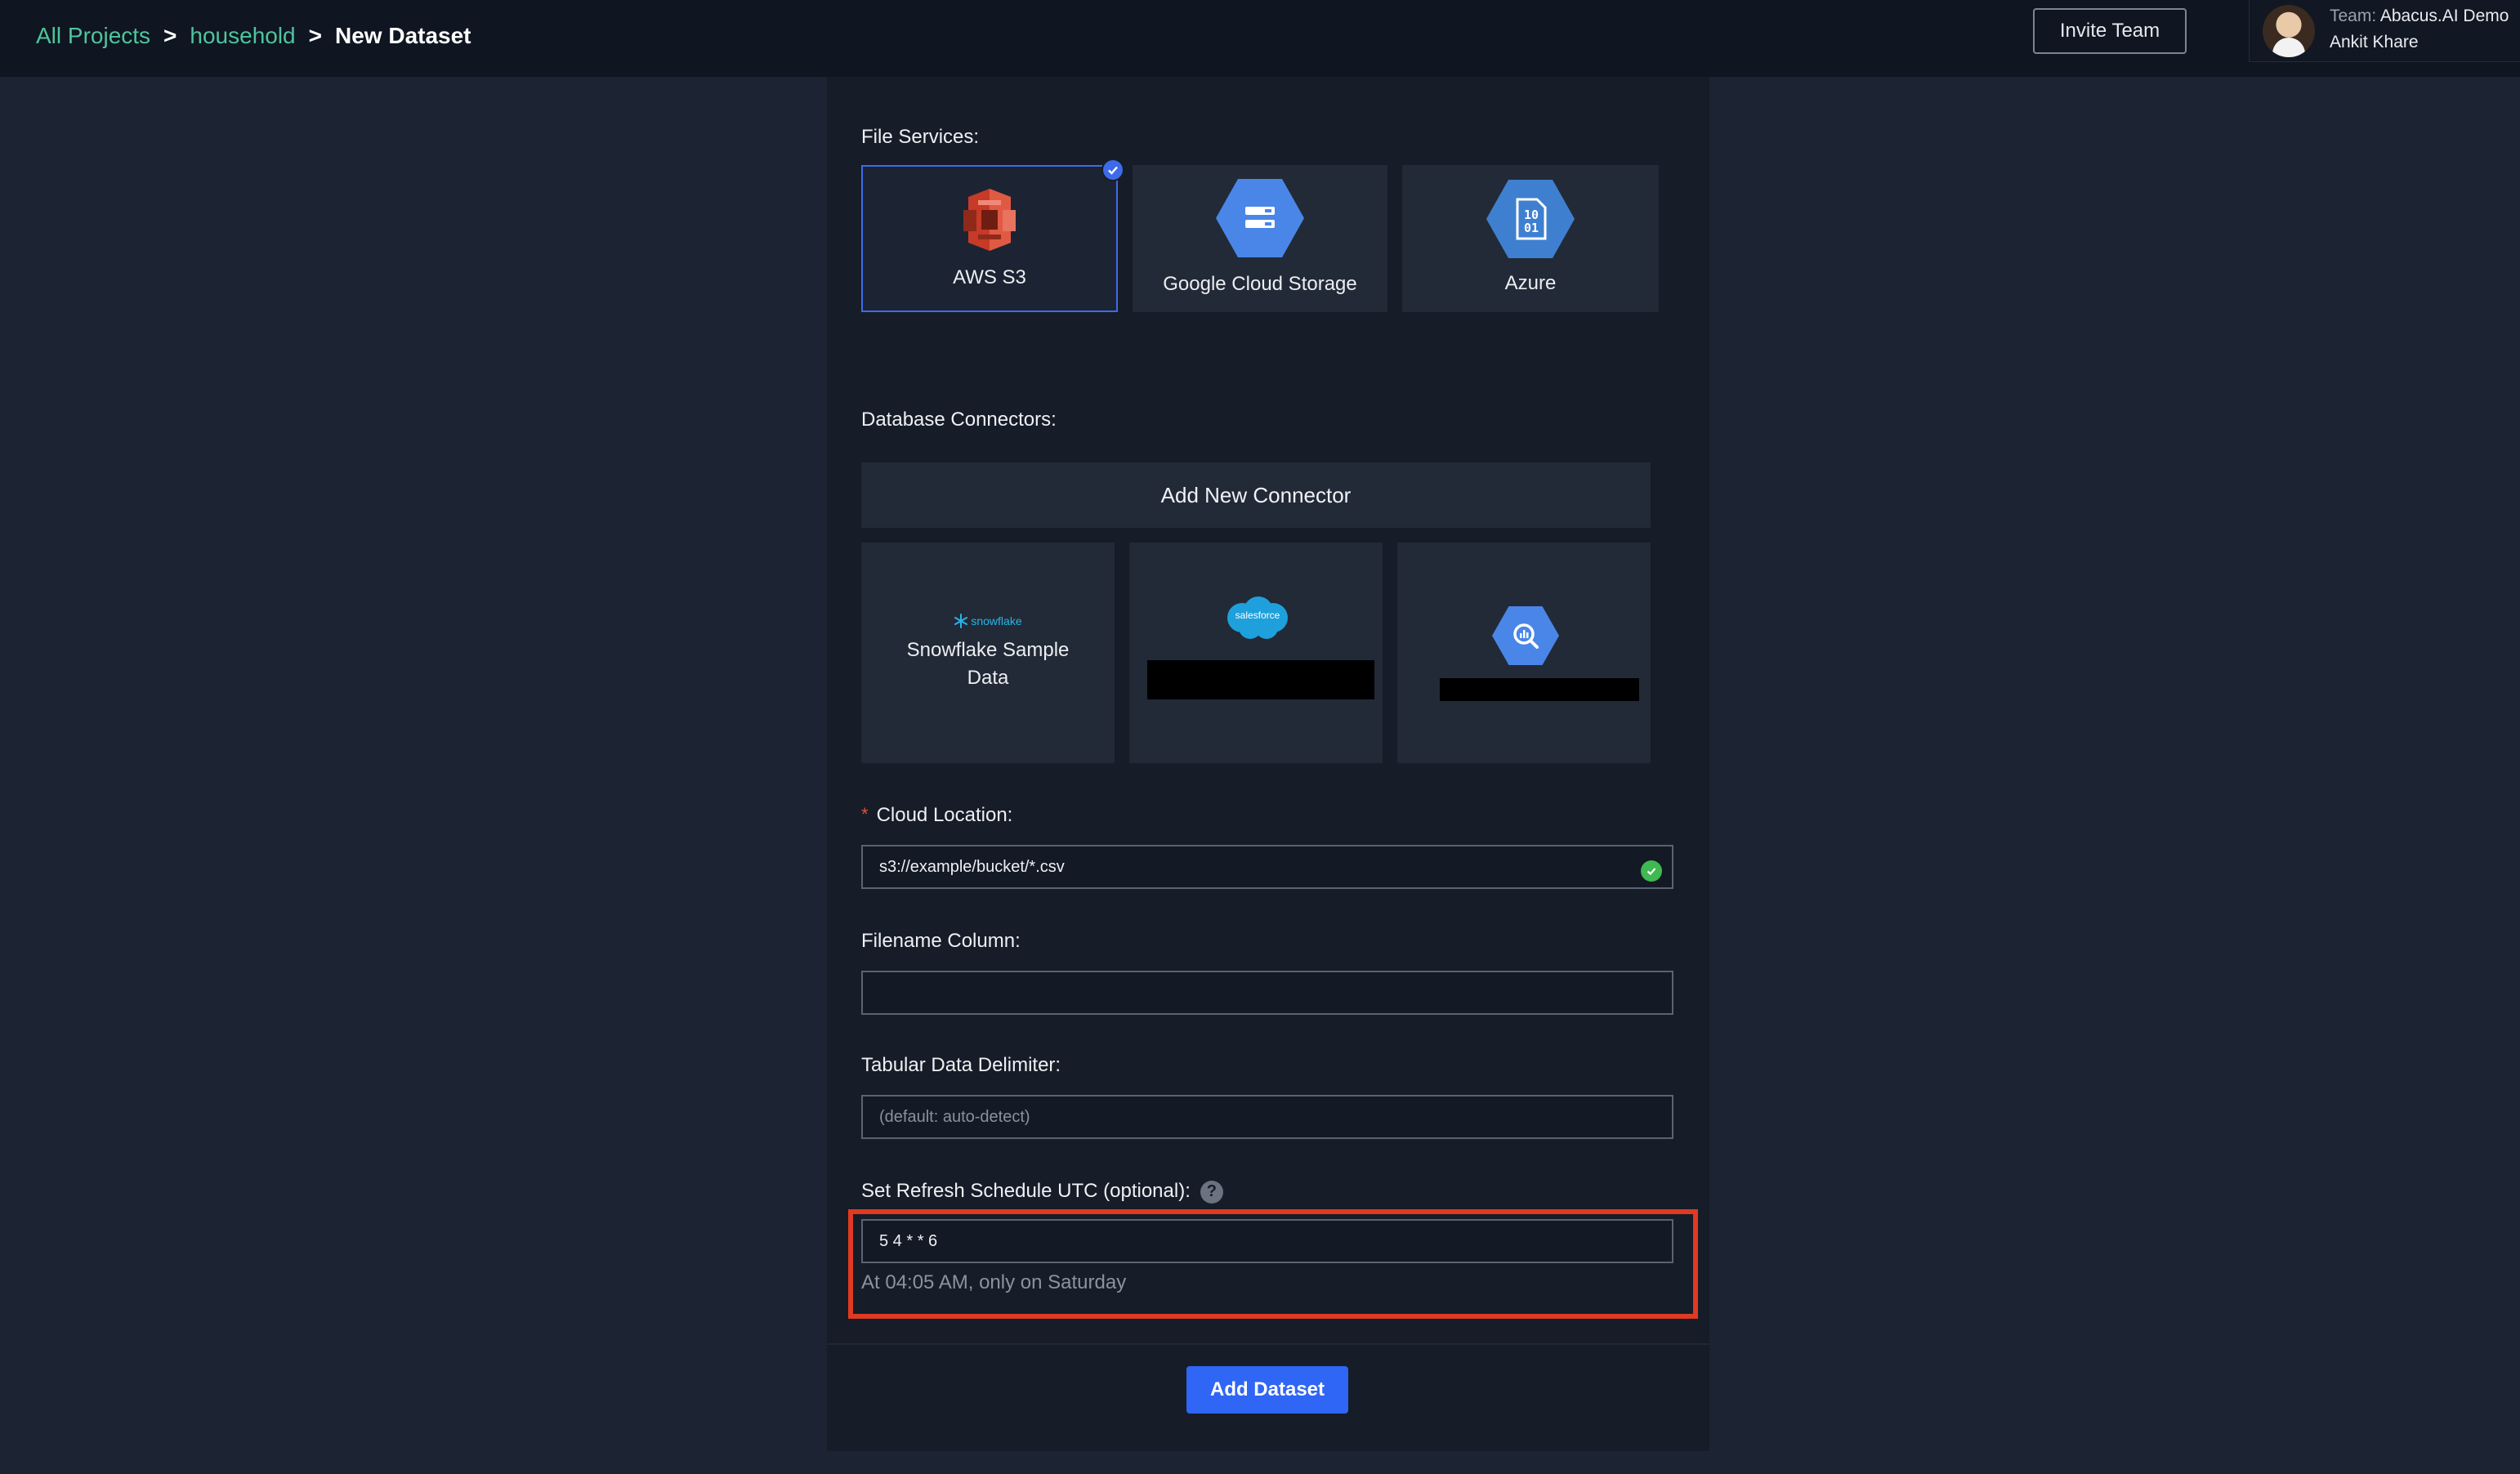 The height and width of the screenshot is (1474, 2520). What do you see at coordinates (2374, 42) in the screenshot?
I see `user-name: Ankit Khare` at bounding box center [2374, 42].